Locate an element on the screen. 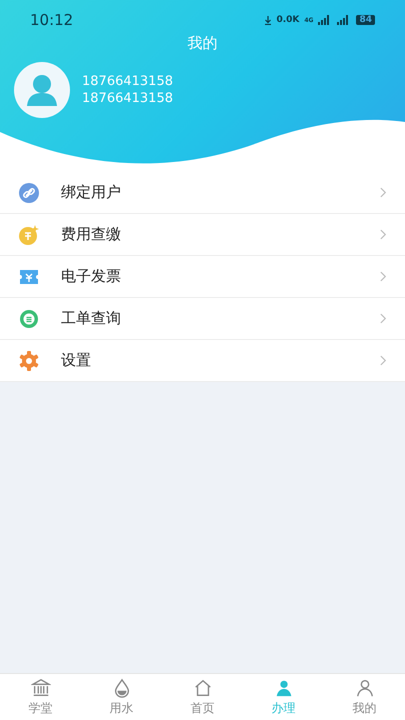 This screenshot has height=720, width=405. tab-item: 学堂 is located at coordinates (40, 697).